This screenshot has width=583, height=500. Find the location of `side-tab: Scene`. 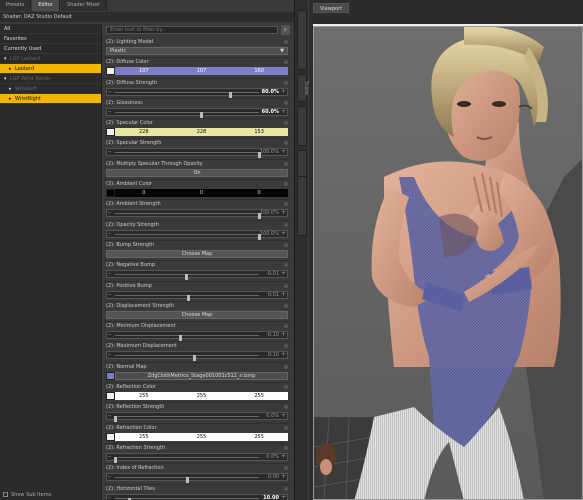

side-tab: Scene is located at coordinates (302, 88).